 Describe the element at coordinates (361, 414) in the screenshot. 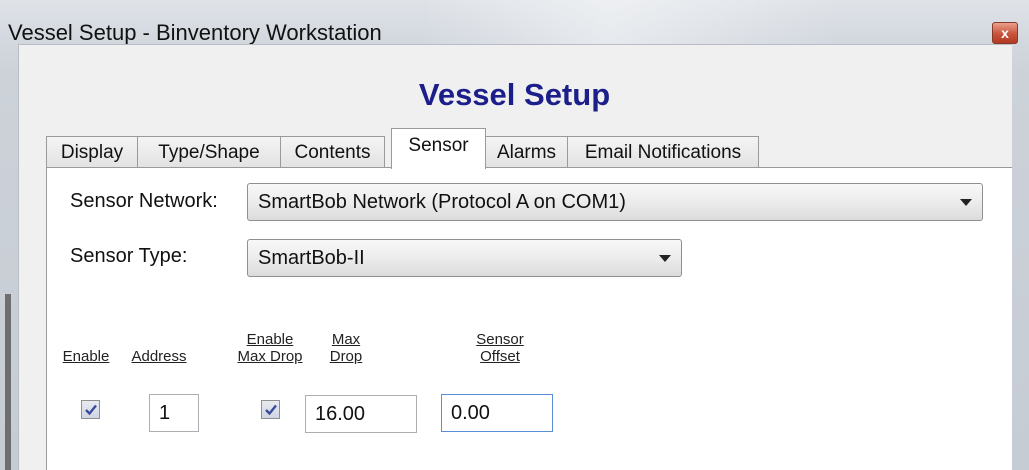

I see `max-drop-input: 16.00` at that location.